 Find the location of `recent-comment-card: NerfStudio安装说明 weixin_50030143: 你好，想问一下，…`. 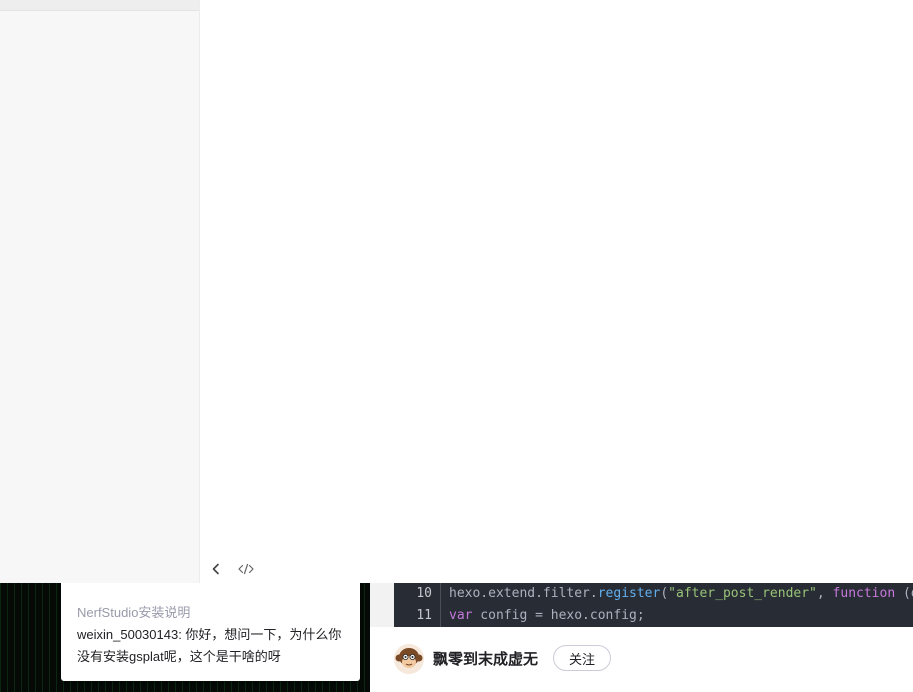

recent-comment-card: NerfStudio安装说明 weixin_50030143: 你好，想问一下，… is located at coordinates (210, 632).